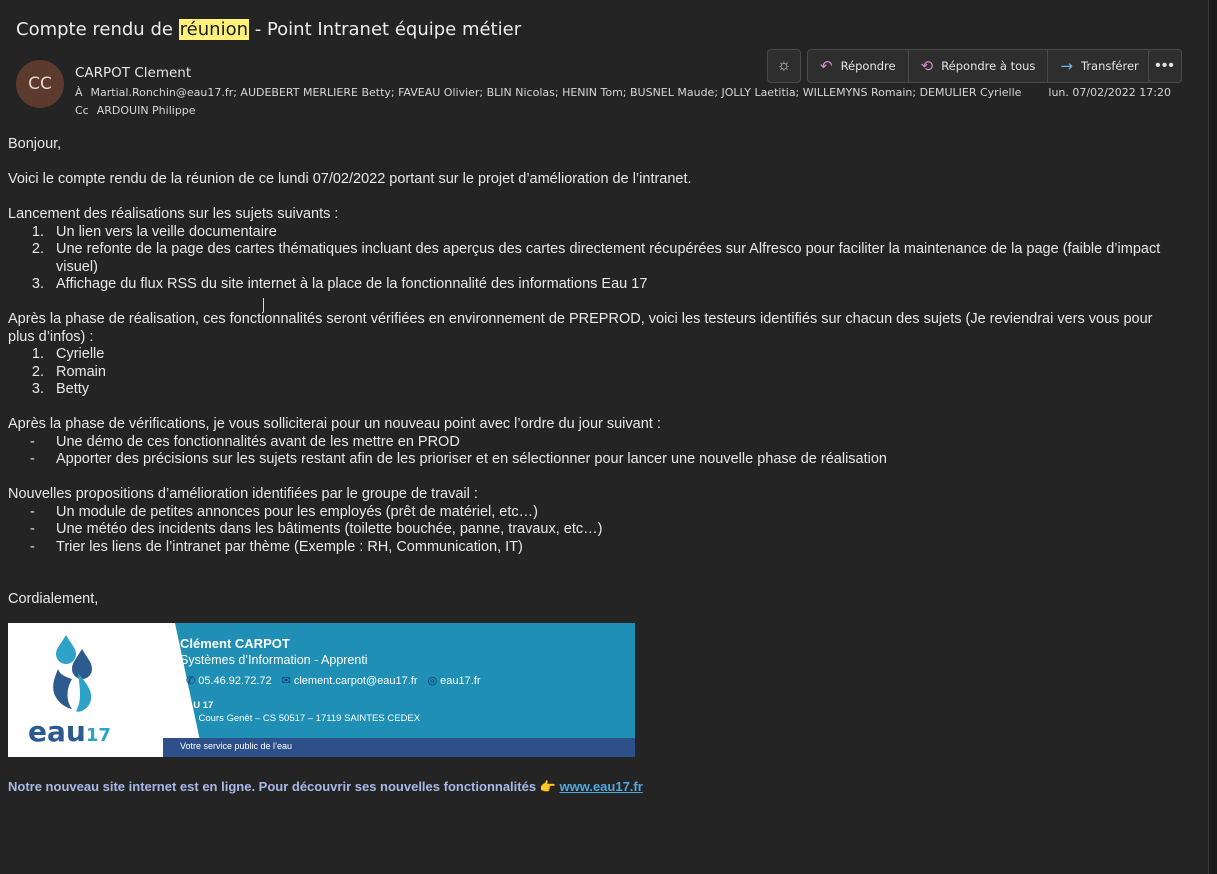  What do you see at coordinates (40, 84) in the screenshot?
I see `sender-avatar: CC` at bounding box center [40, 84].